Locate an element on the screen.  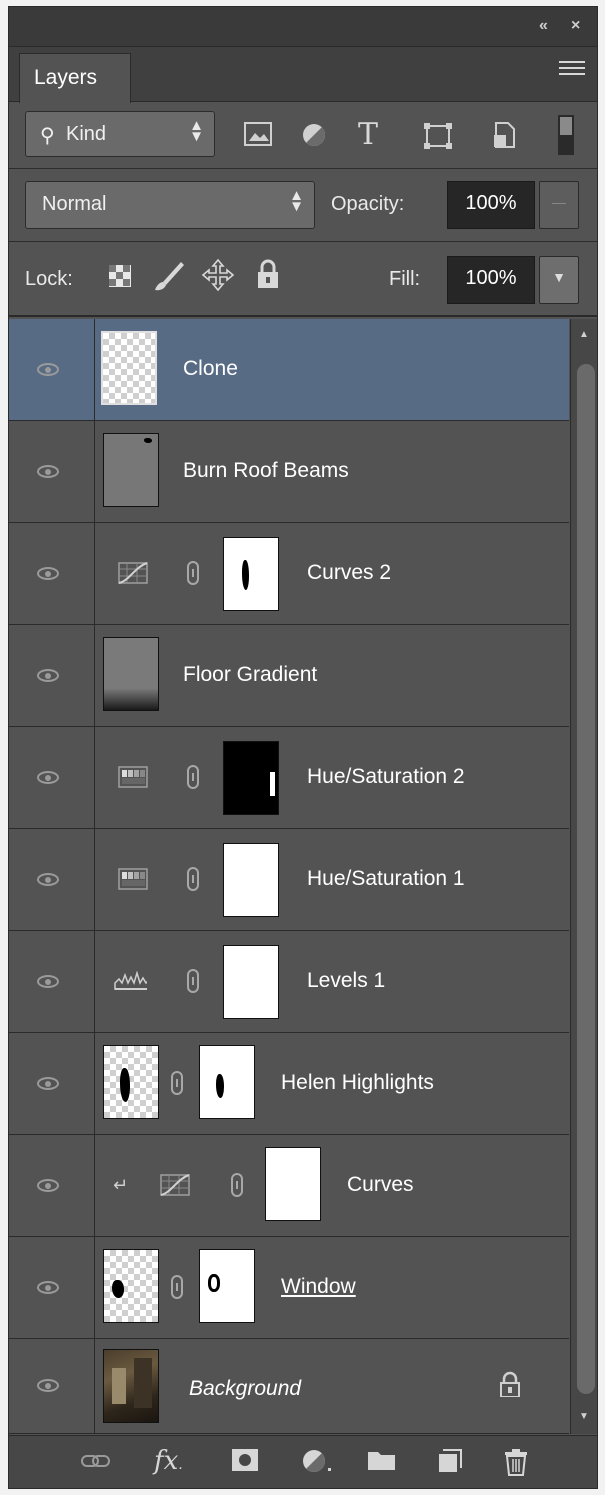
smart-object-filter-icon is located at coordinates (504, 135).